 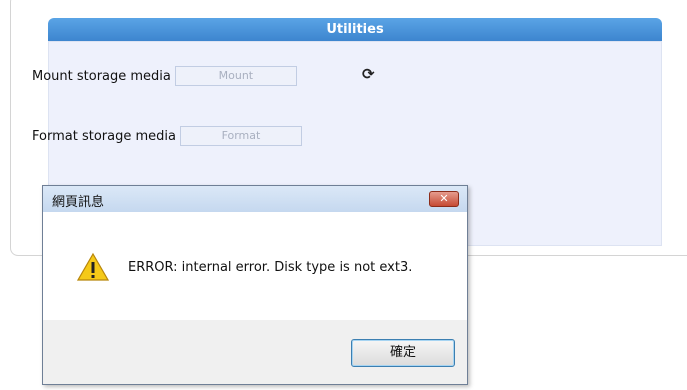 I want to click on dialog-titlebar: 網頁訊息 ✕, so click(x=255, y=199).